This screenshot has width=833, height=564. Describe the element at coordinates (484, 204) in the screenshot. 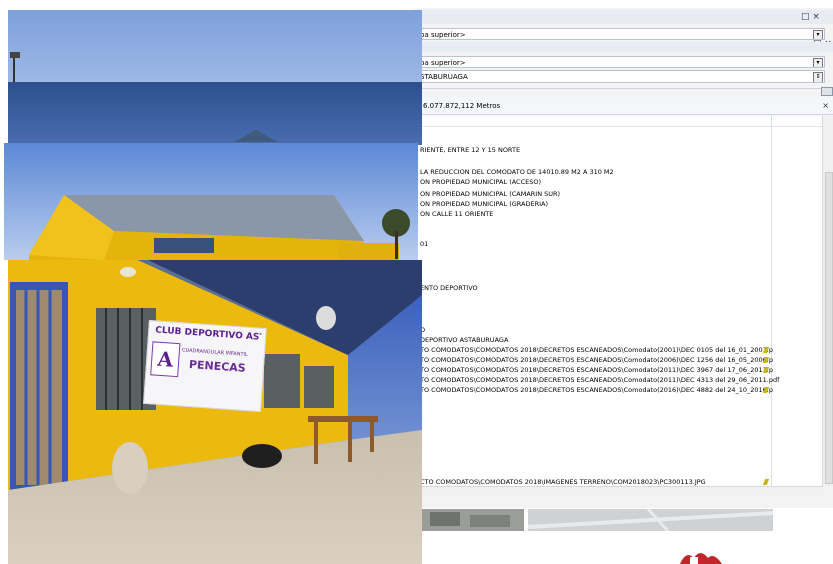

I see `attribute-row: ON PROPIEDAD MUNICIPAL (GRADERIA)` at that location.